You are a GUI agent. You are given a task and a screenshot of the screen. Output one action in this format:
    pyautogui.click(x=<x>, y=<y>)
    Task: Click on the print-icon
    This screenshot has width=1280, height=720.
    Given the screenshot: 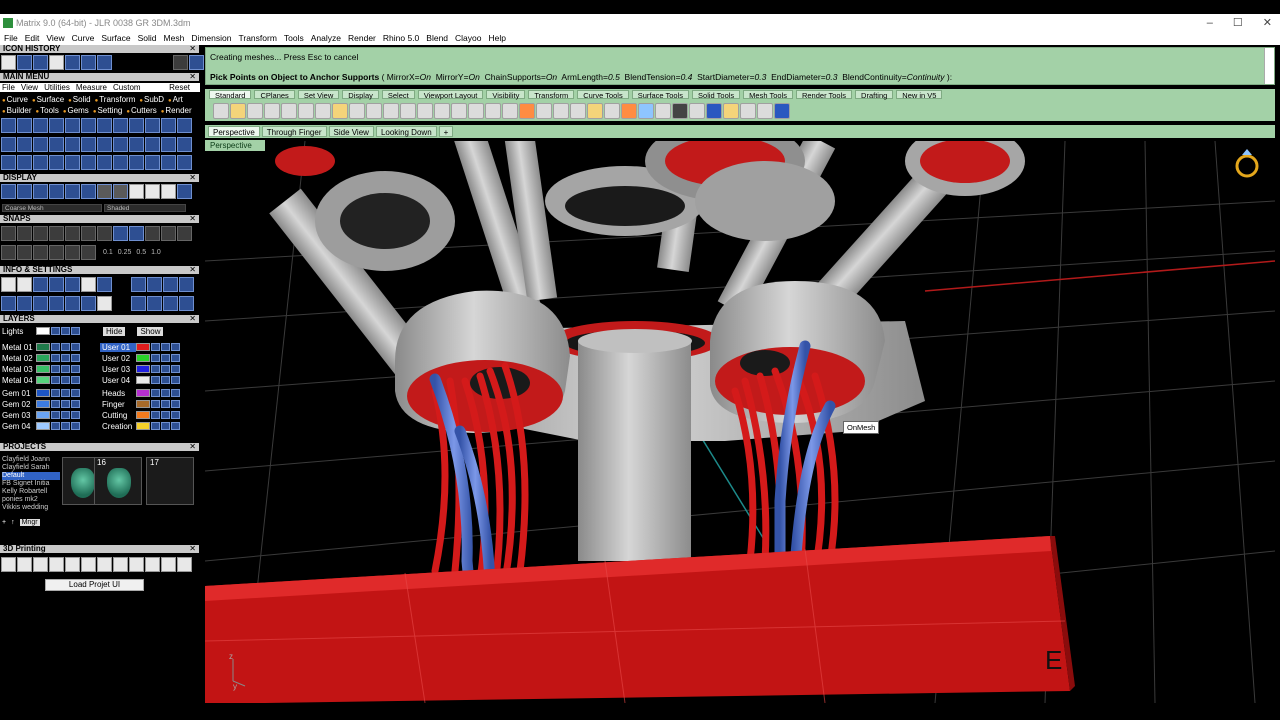 What is the action you would take?
    pyautogui.click(x=272, y=110)
    